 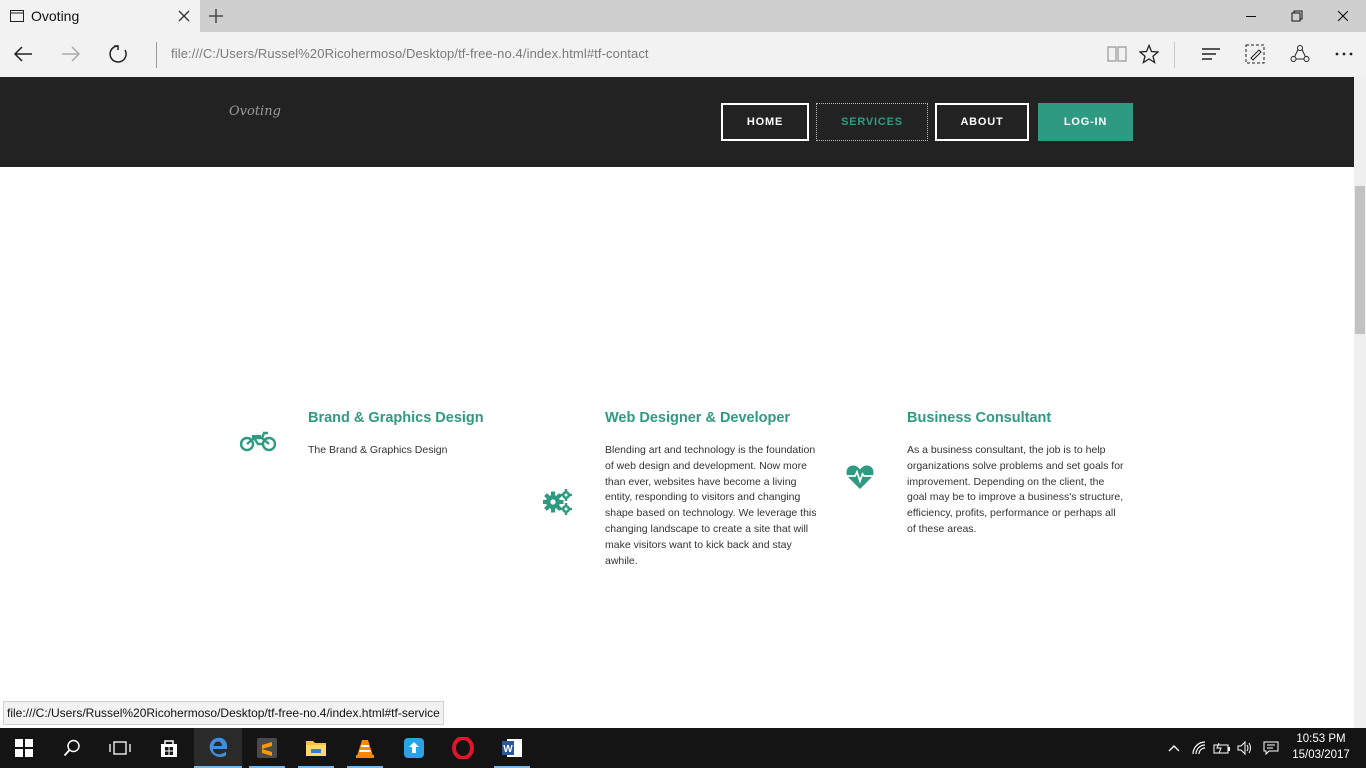 What do you see at coordinates (1117, 54) in the screenshot?
I see `reading-view-icon` at bounding box center [1117, 54].